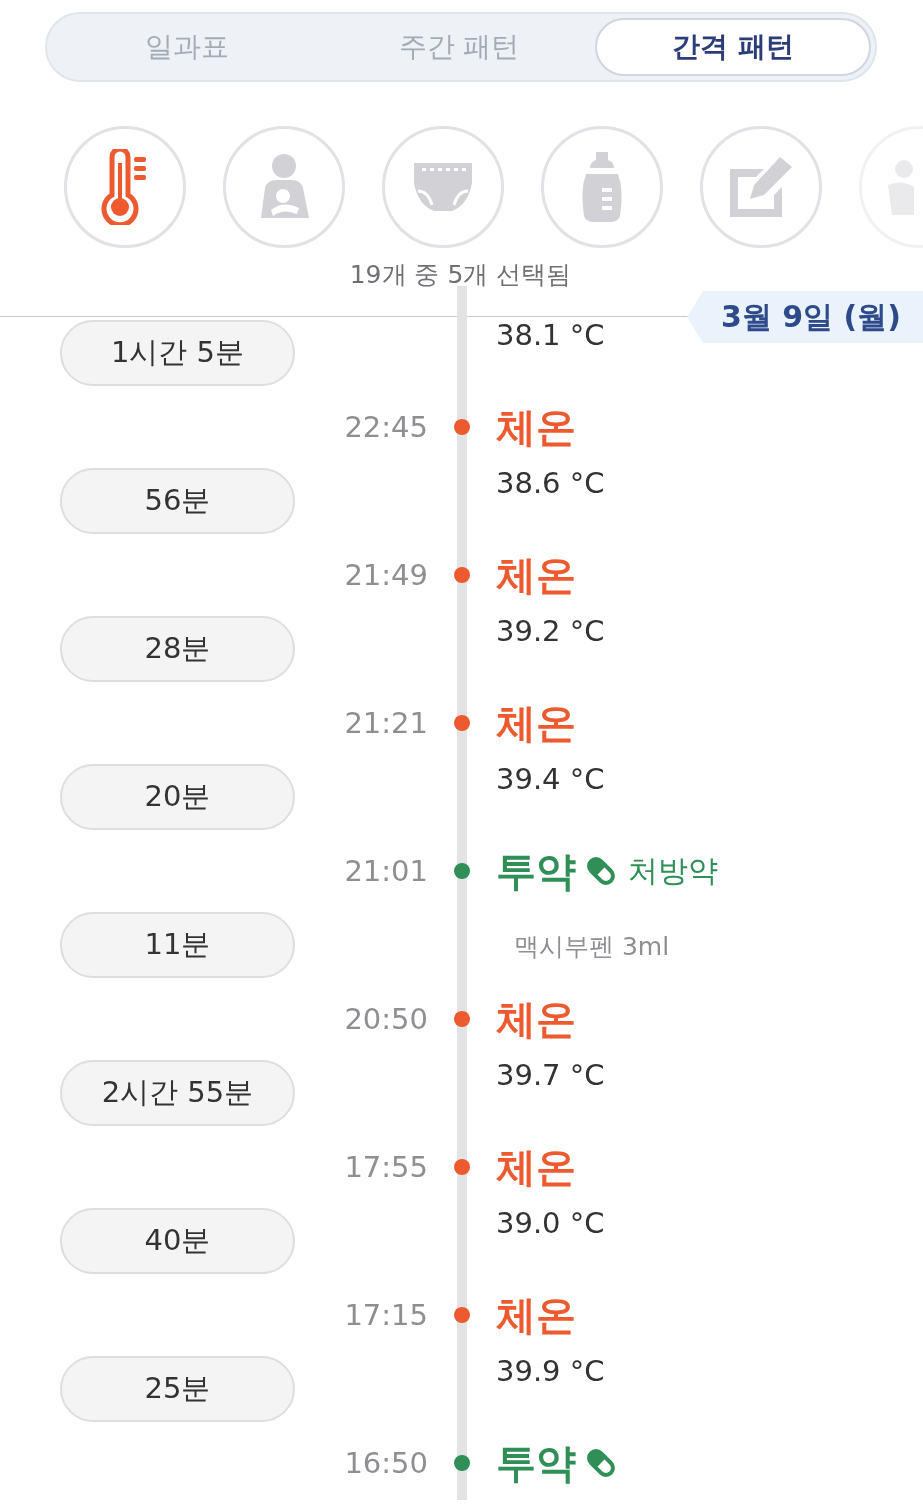 The image size is (923, 1504). I want to click on interval-pill: 25분, so click(177, 1389).